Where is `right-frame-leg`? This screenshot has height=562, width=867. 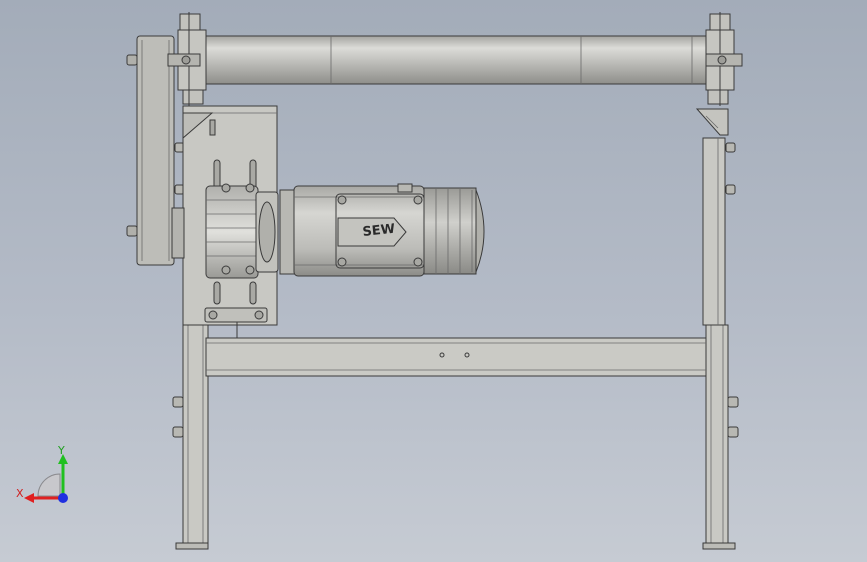
right-frame-leg is located at coordinates (717, 329).